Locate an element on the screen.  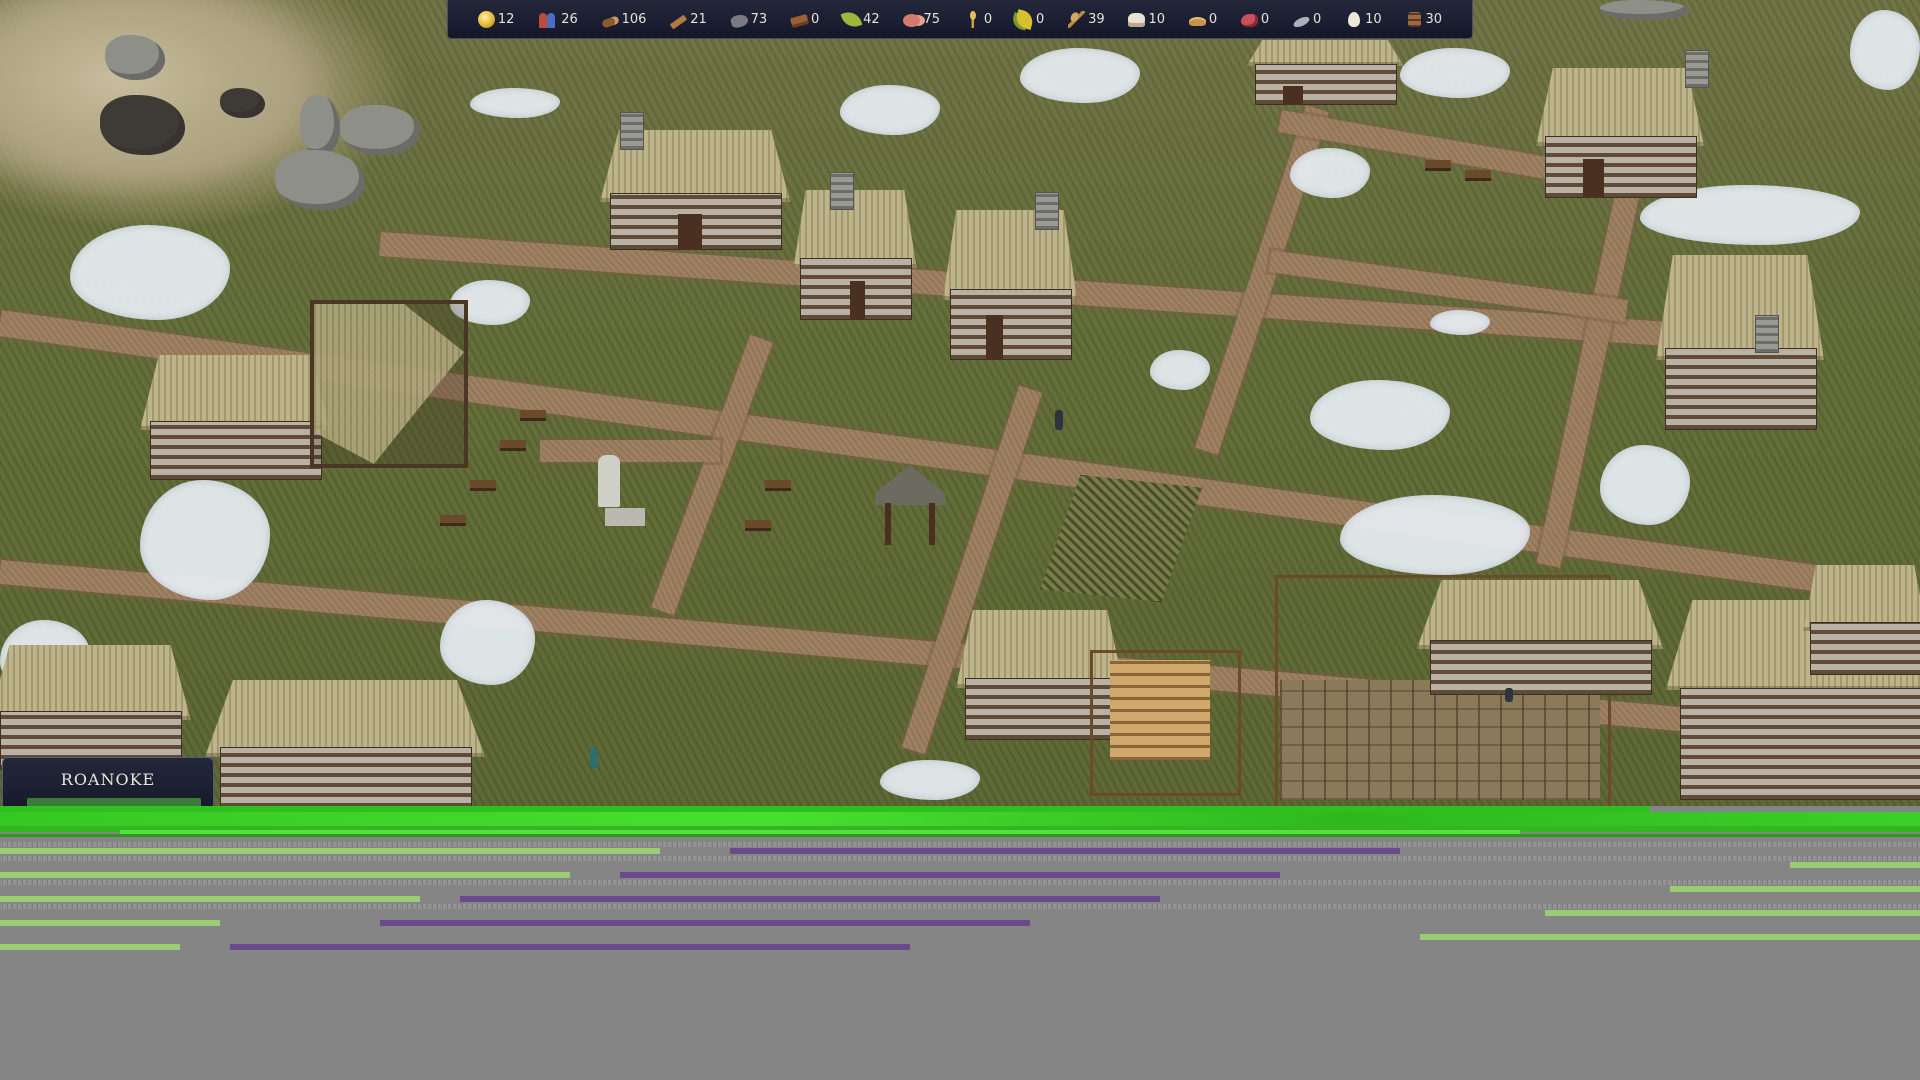
region-name: ROANOKE is located at coordinates (108, 779).